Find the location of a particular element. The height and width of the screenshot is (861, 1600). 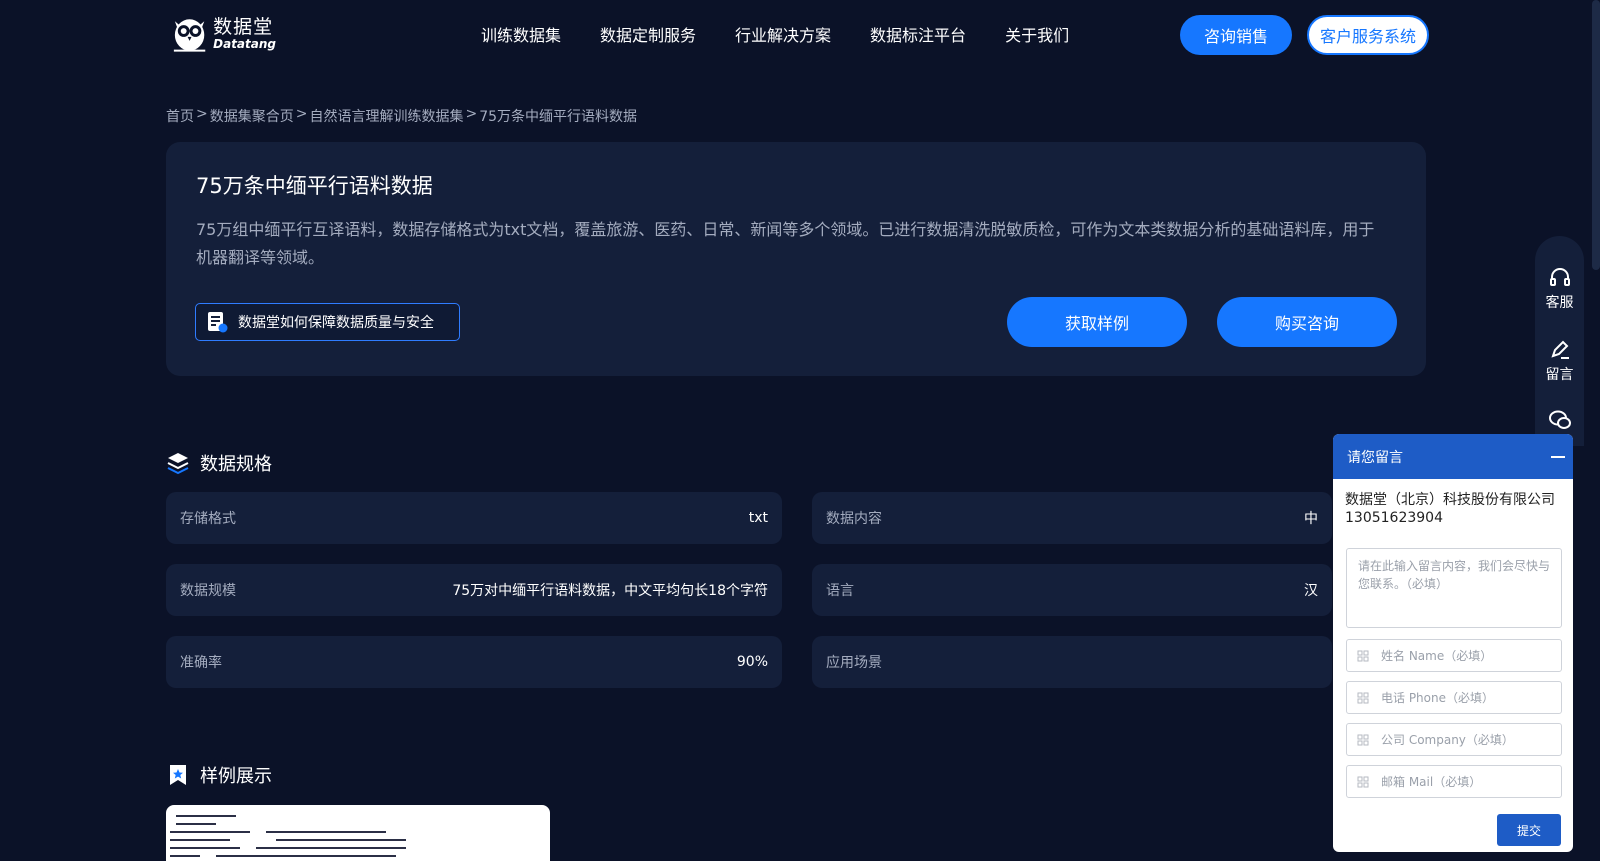

message-panel-title: 请您留言 is located at coordinates (1375, 457).